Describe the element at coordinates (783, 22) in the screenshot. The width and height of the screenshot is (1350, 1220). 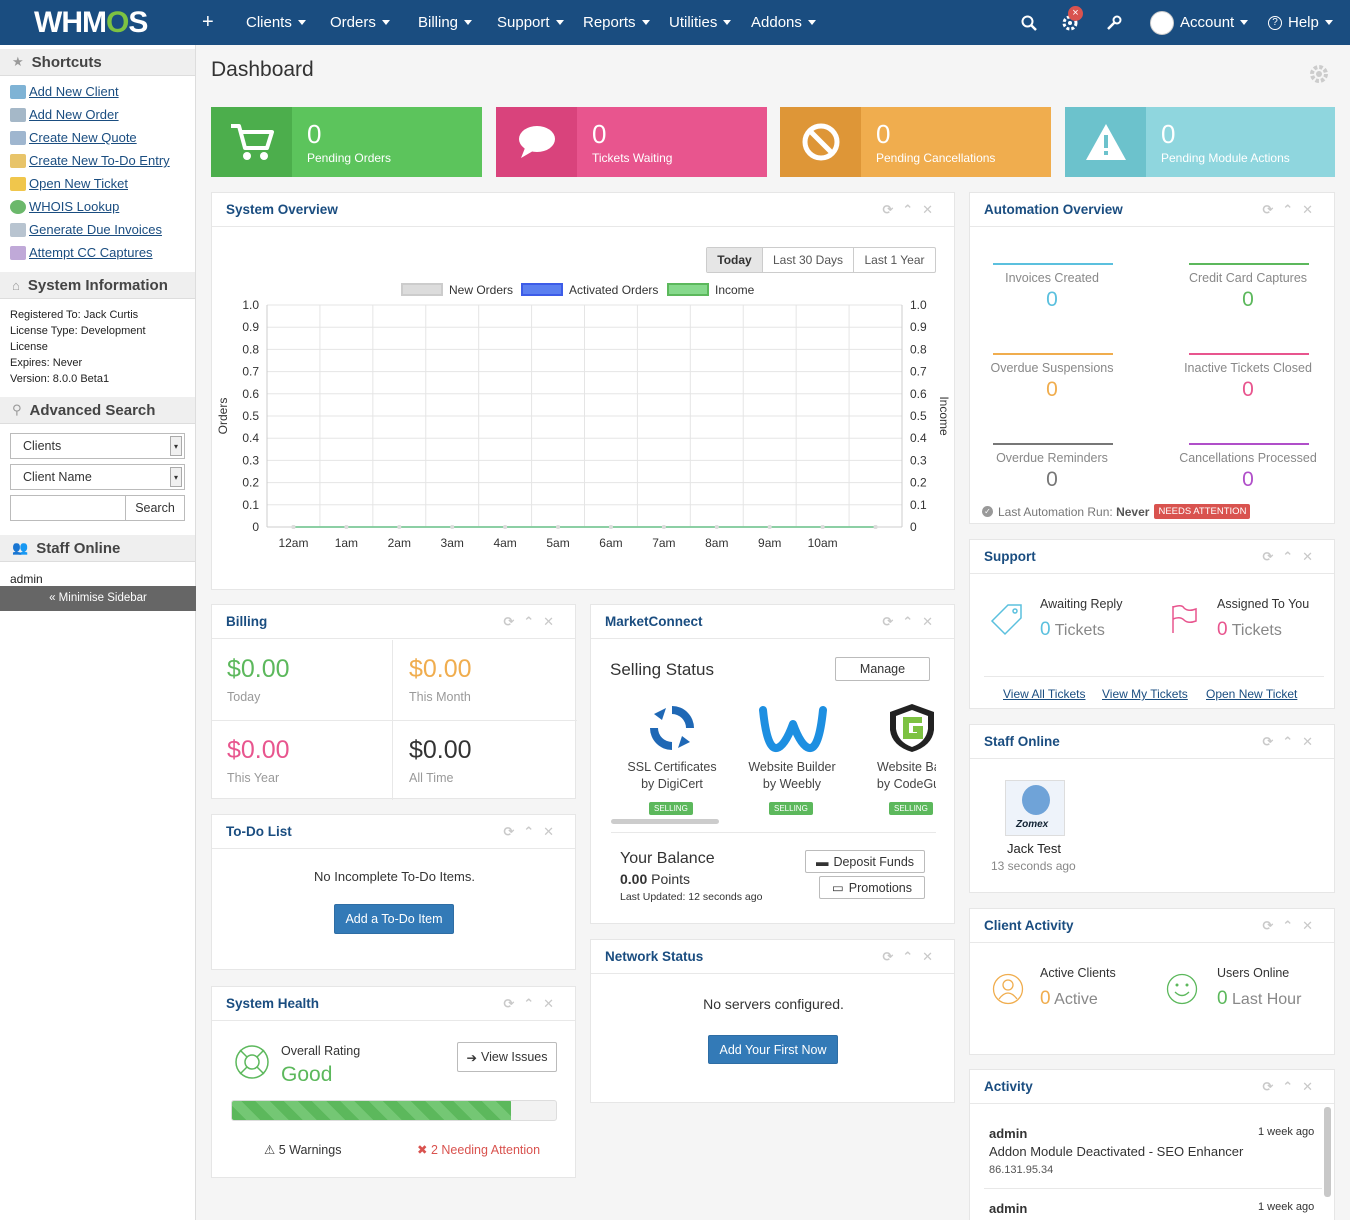
I see `nav-addons: Addons` at that location.